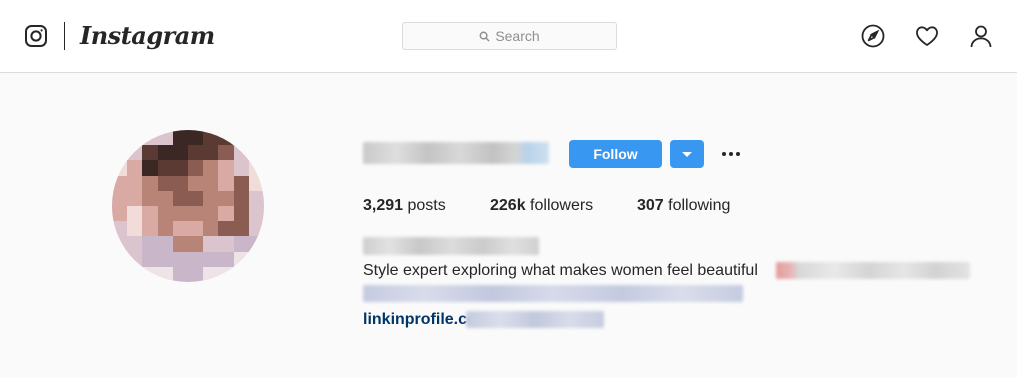  What do you see at coordinates (873, 270) in the screenshot?
I see `bio-redacted` at bounding box center [873, 270].